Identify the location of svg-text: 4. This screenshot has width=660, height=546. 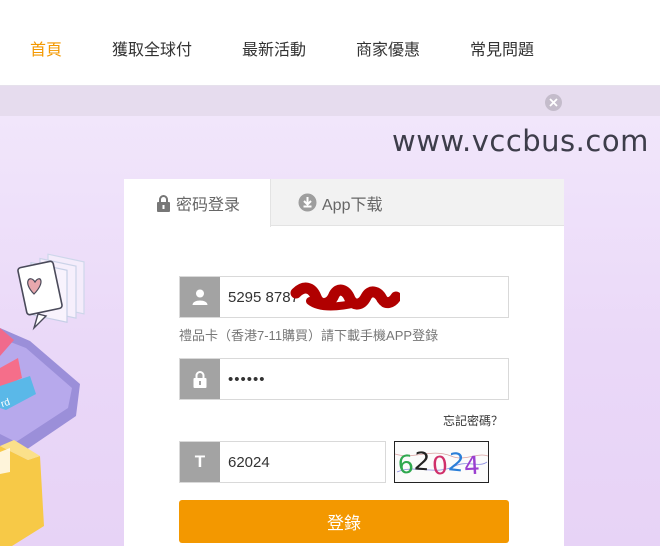
(471, 466).